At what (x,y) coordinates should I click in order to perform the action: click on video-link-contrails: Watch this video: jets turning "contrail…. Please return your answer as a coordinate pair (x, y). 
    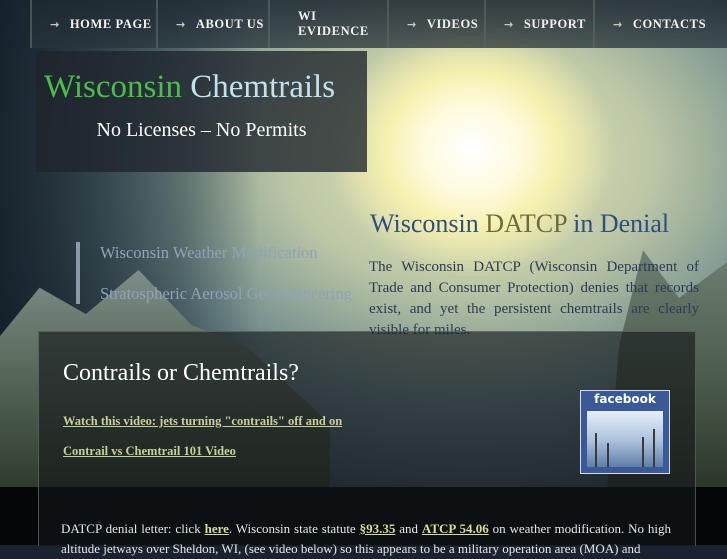
    Looking at the image, I should click on (202, 421).